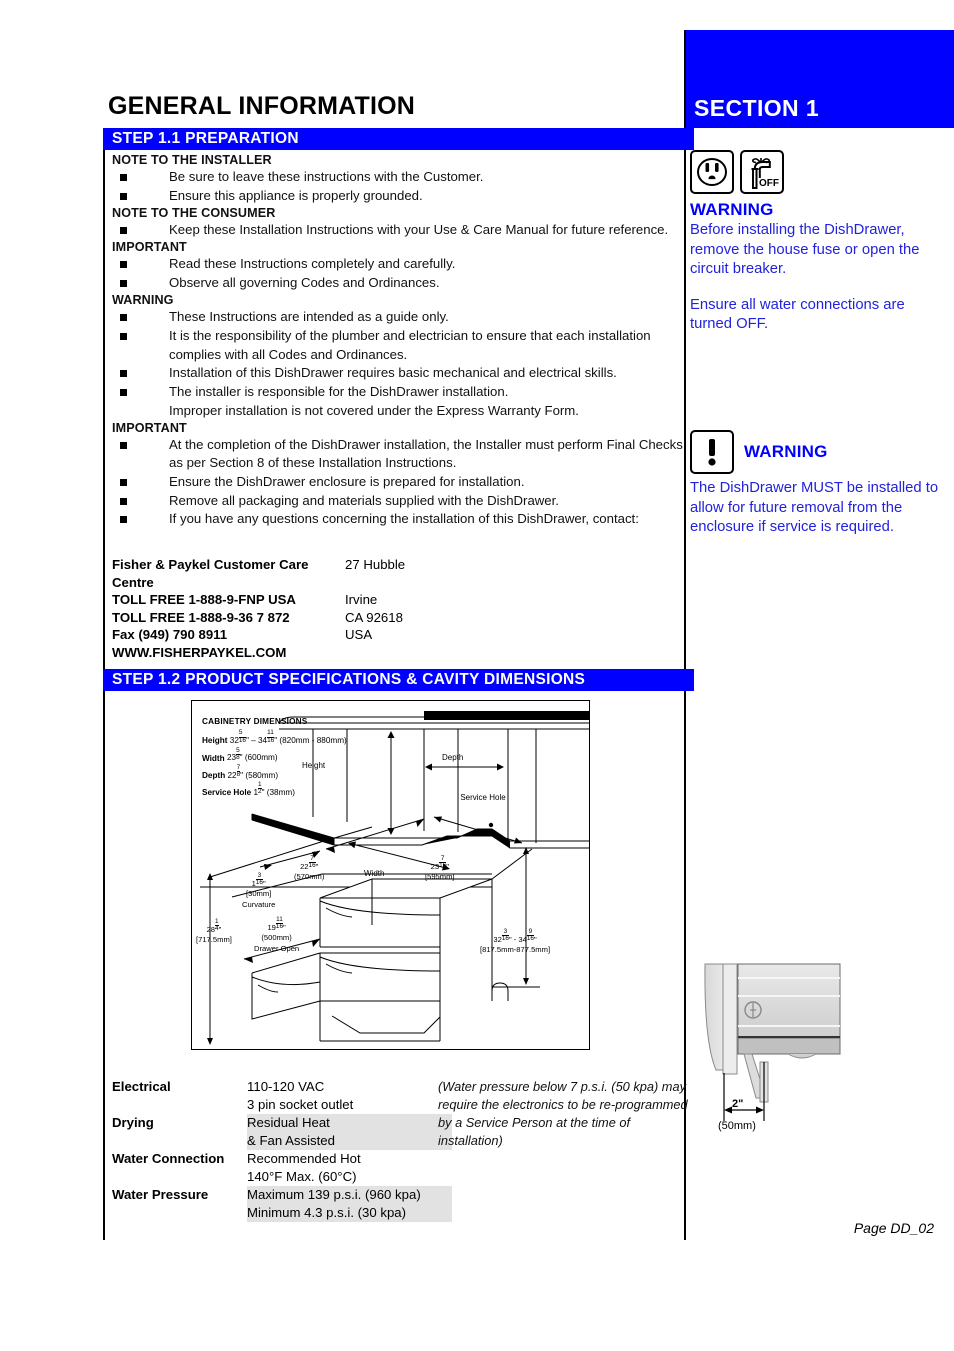 The height and width of the screenshot is (1351, 954). I want to click on exclamation-icon, so click(712, 452).